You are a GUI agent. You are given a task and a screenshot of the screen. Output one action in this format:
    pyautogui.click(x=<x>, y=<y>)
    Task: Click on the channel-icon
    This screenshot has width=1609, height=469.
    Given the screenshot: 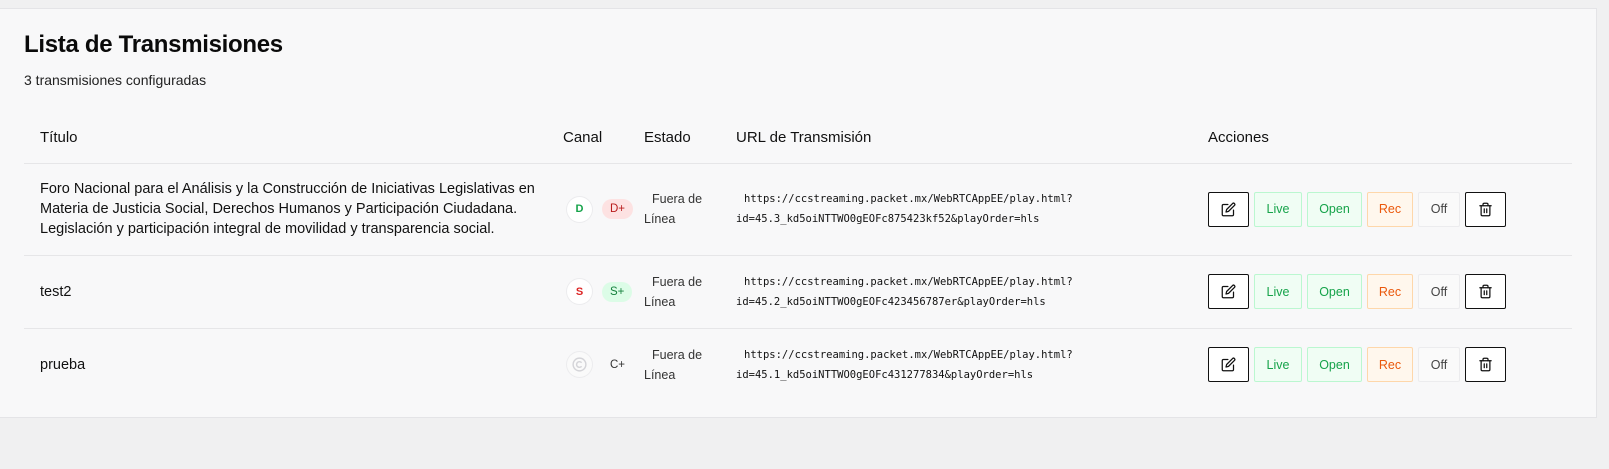 What is the action you would take?
    pyautogui.click(x=579, y=365)
    